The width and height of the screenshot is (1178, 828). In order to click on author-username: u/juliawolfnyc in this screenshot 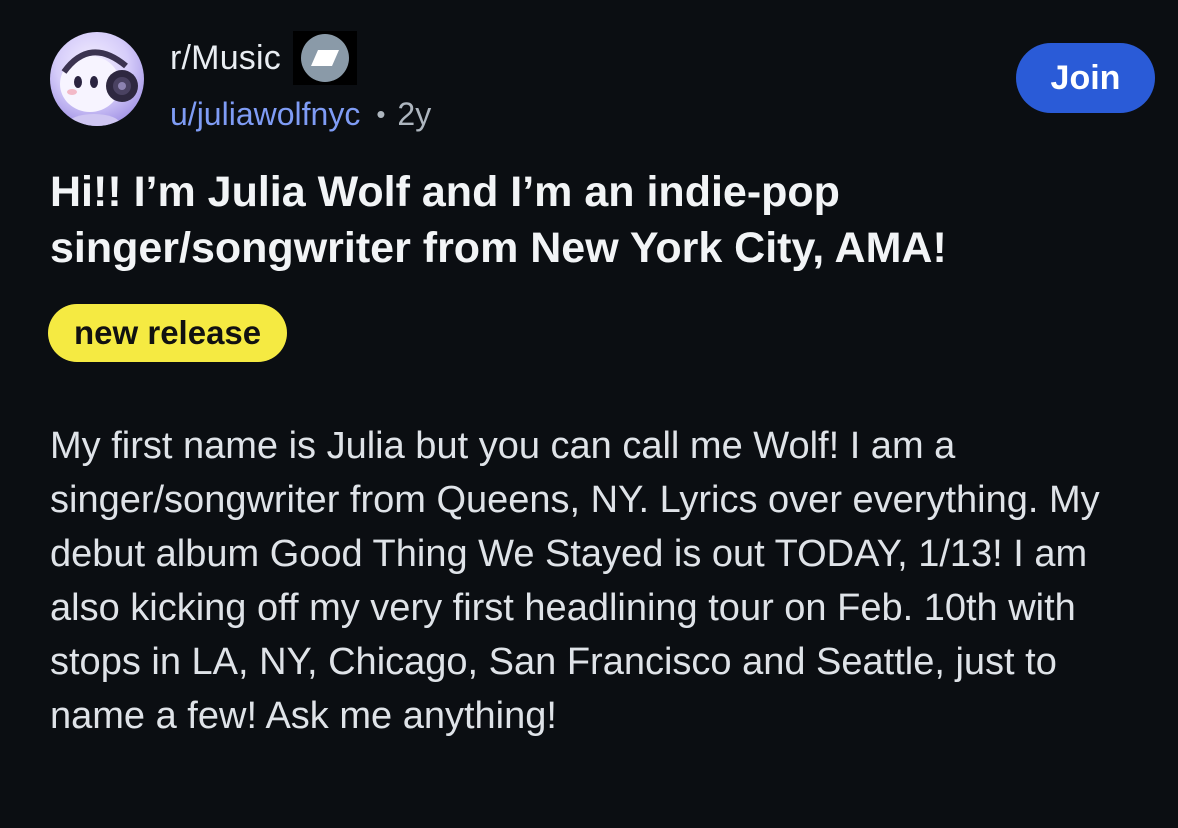, I will do `click(265, 114)`.